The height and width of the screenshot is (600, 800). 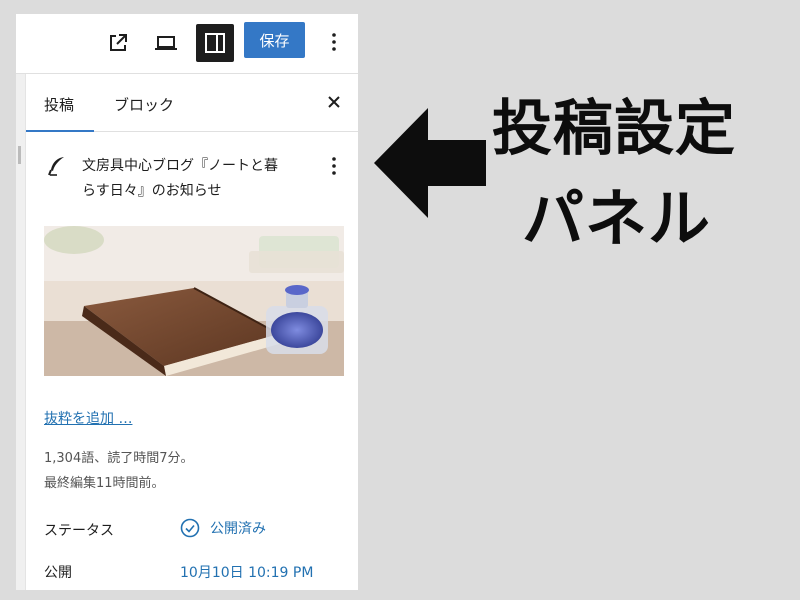 I want to click on tab-block: ブロック, so click(x=144, y=104).